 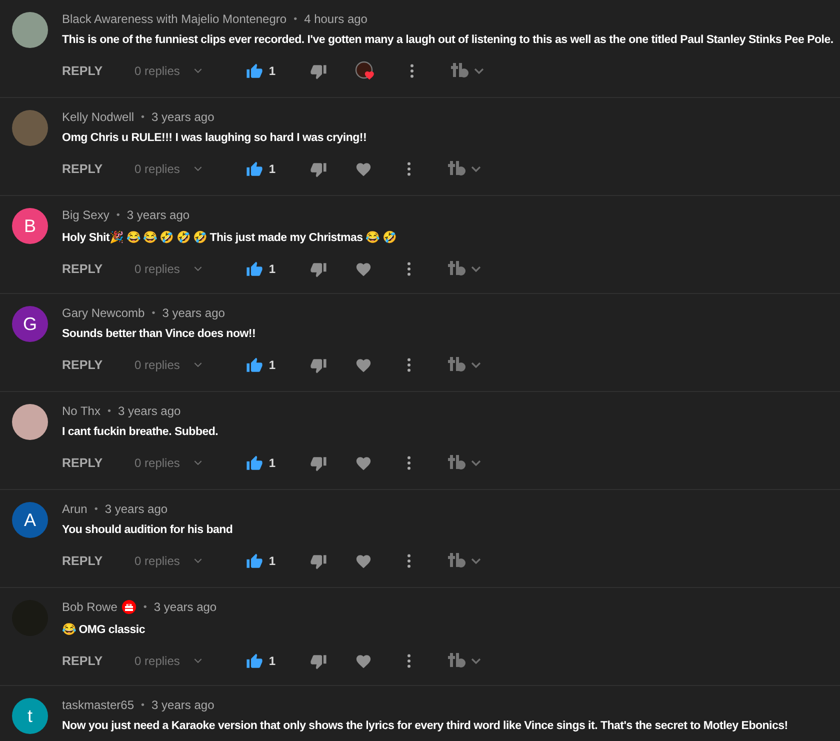 What do you see at coordinates (30, 324) in the screenshot?
I see `avatar-letter: G` at bounding box center [30, 324].